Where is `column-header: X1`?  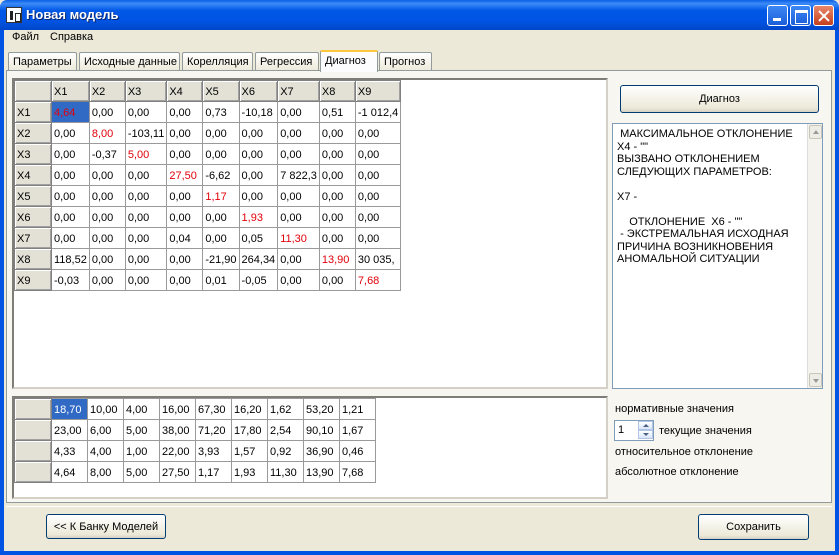
column-header: X1 is located at coordinates (70, 91).